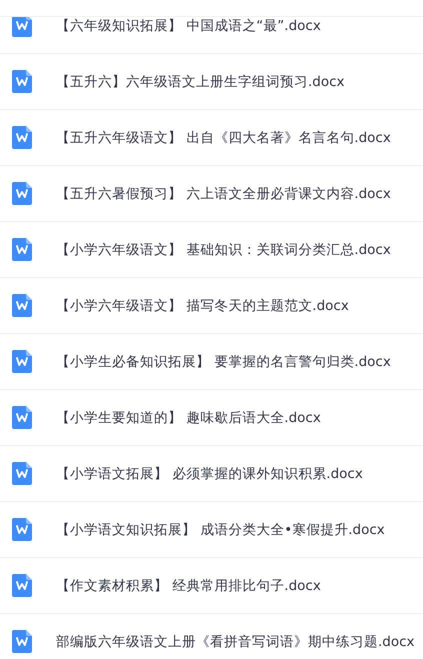  Describe the element at coordinates (220, 529) in the screenshot. I see `file-name: 【小学语文知识拓展】 成语分类大全•寒假提升.docx` at that location.